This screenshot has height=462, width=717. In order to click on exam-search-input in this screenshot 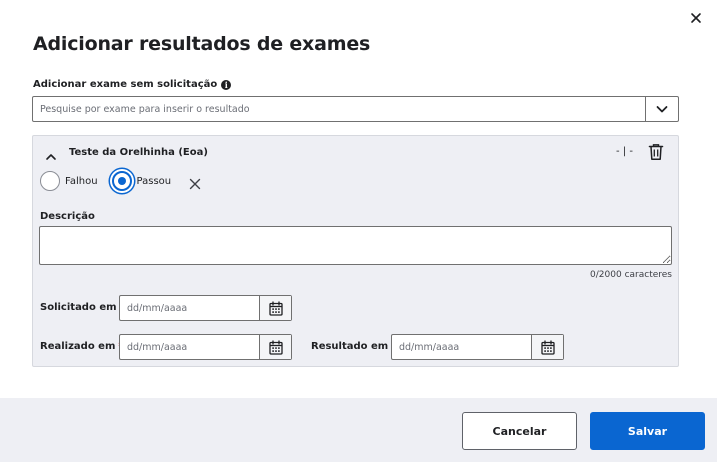, I will do `click(339, 109)`.